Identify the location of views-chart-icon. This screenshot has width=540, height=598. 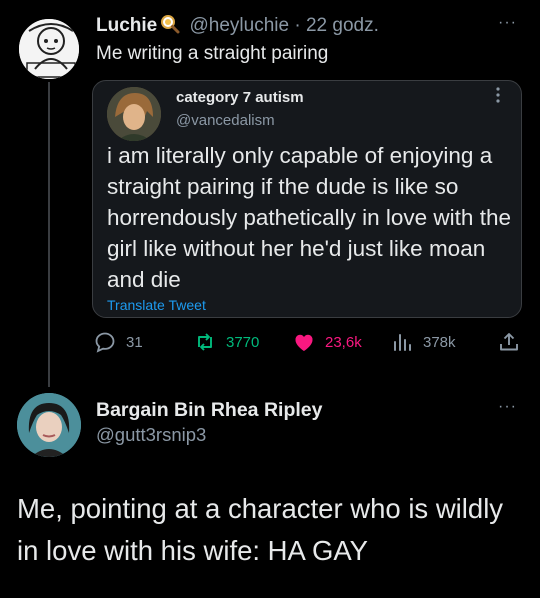
(402, 342).